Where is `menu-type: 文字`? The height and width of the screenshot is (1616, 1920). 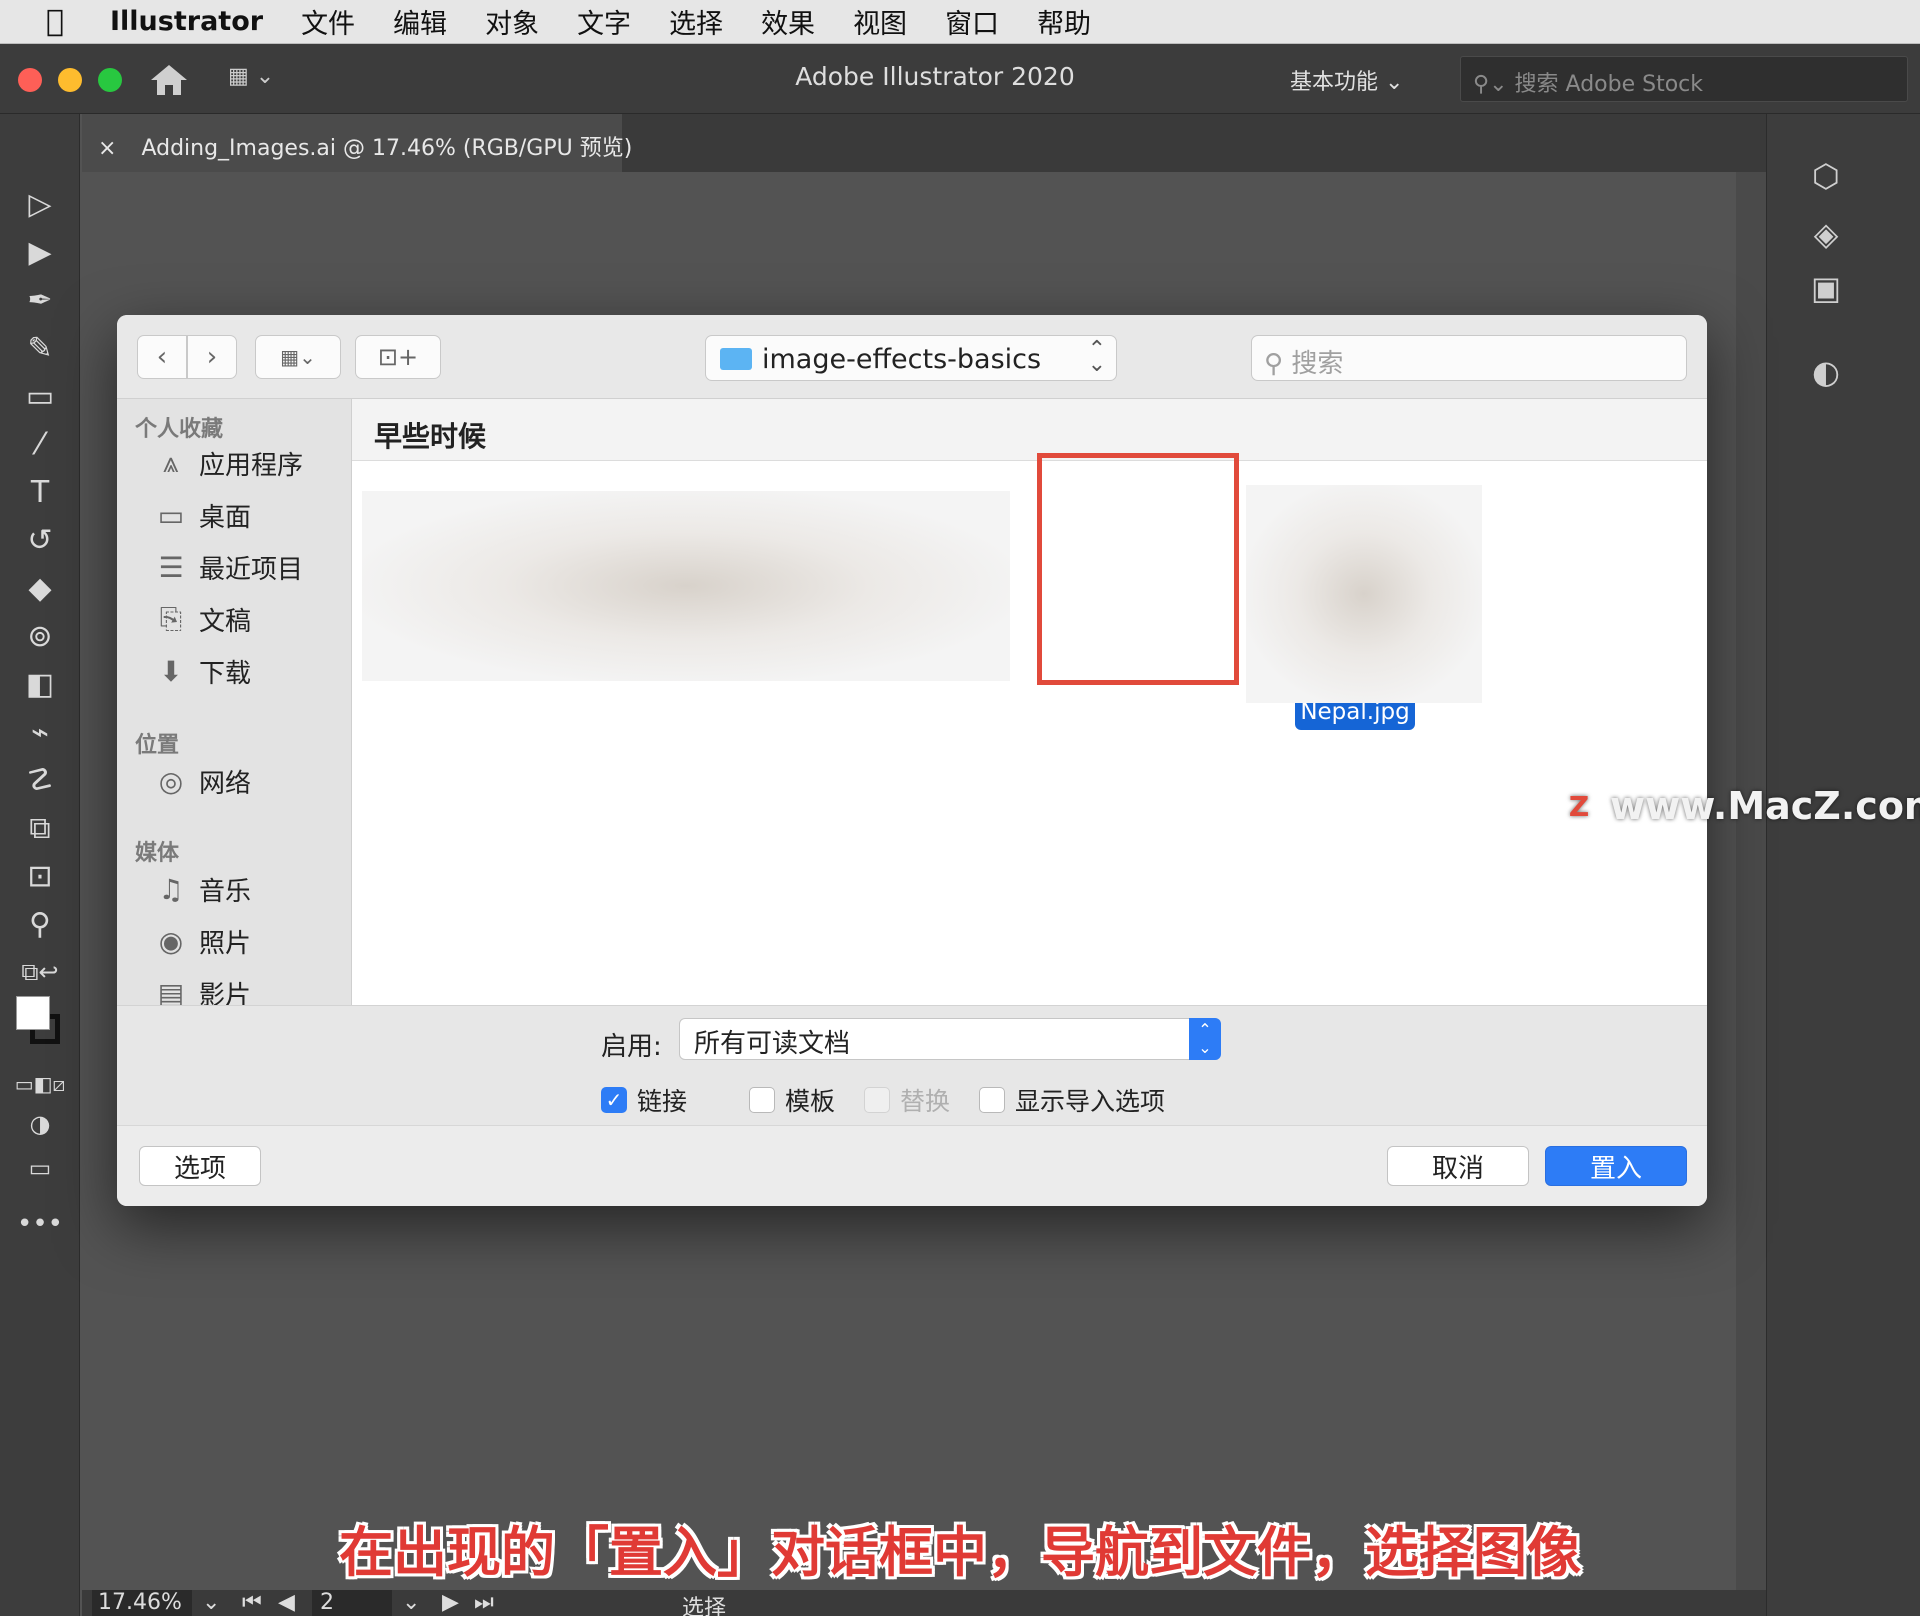 menu-type: 文字 is located at coordinates (604, 21).